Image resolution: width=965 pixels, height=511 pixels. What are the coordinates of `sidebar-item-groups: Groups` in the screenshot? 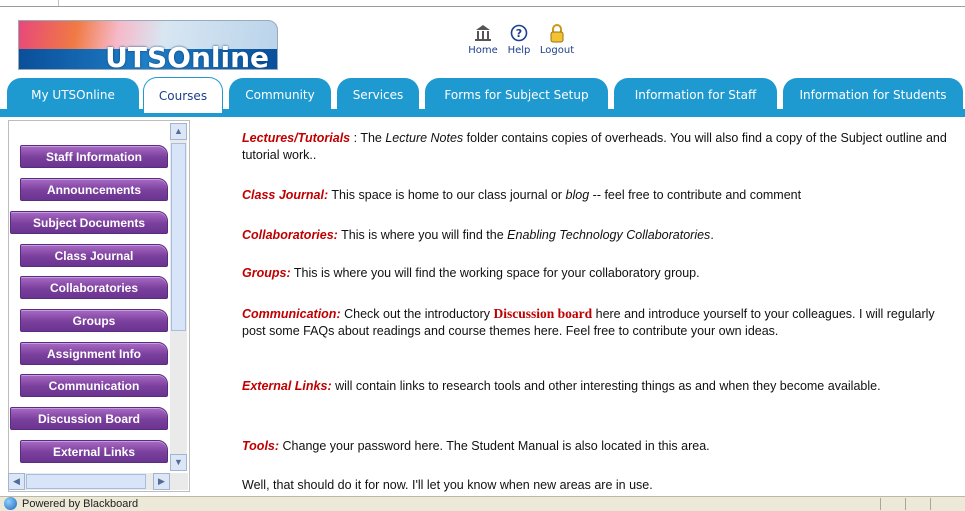 It's located at (94, 320).